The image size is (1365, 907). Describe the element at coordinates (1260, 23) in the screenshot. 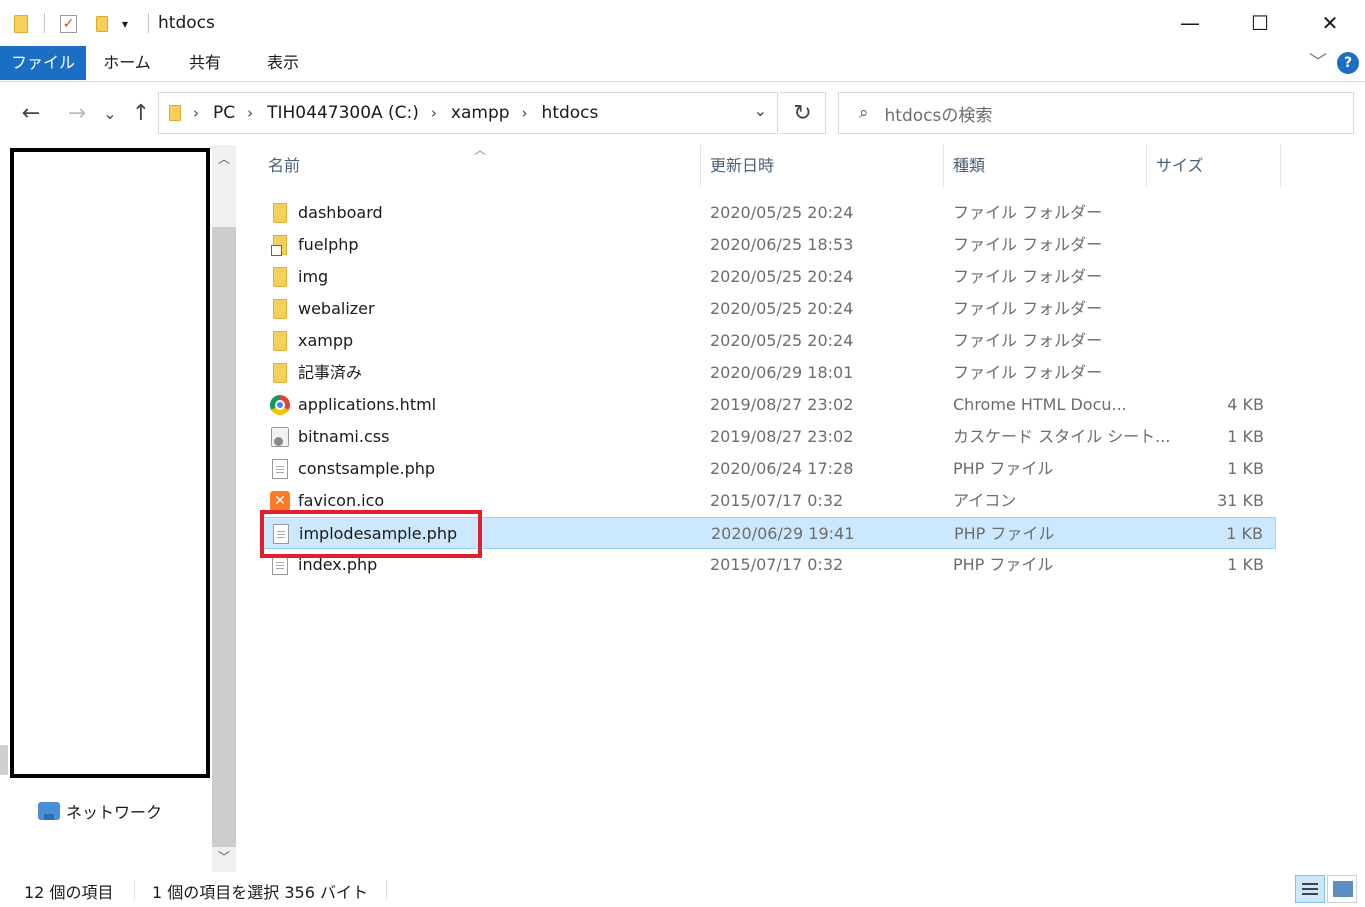

I see `maximize-button: ☐` at that location.